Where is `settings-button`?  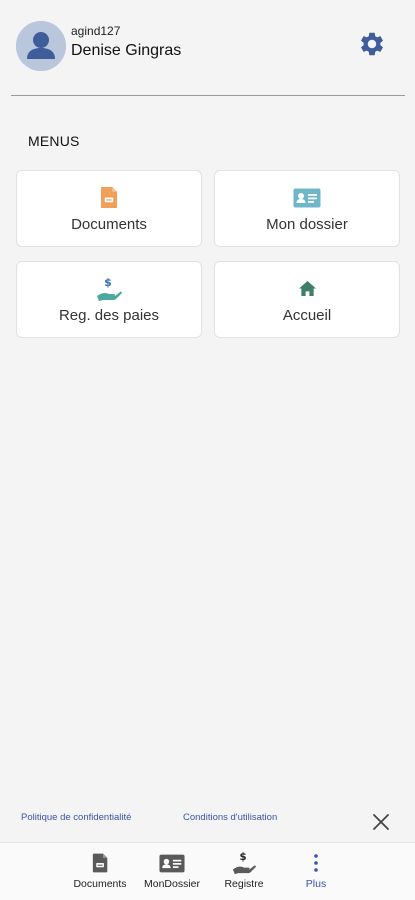
settings-button is located at coordinates (372, 44).